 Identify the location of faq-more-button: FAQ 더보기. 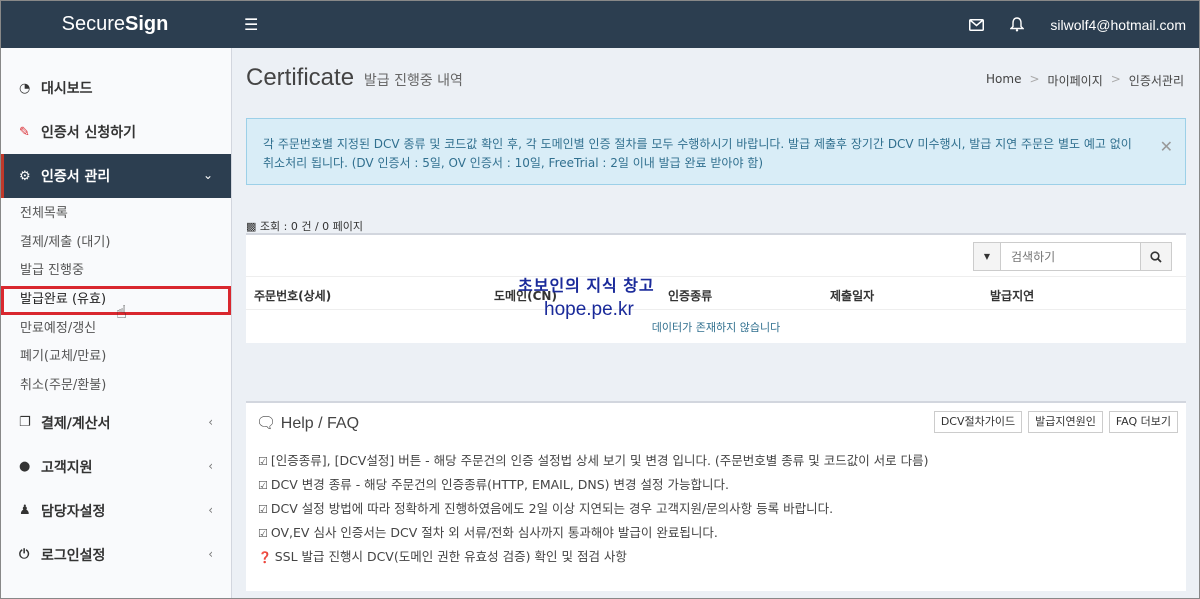
(1143, 422).